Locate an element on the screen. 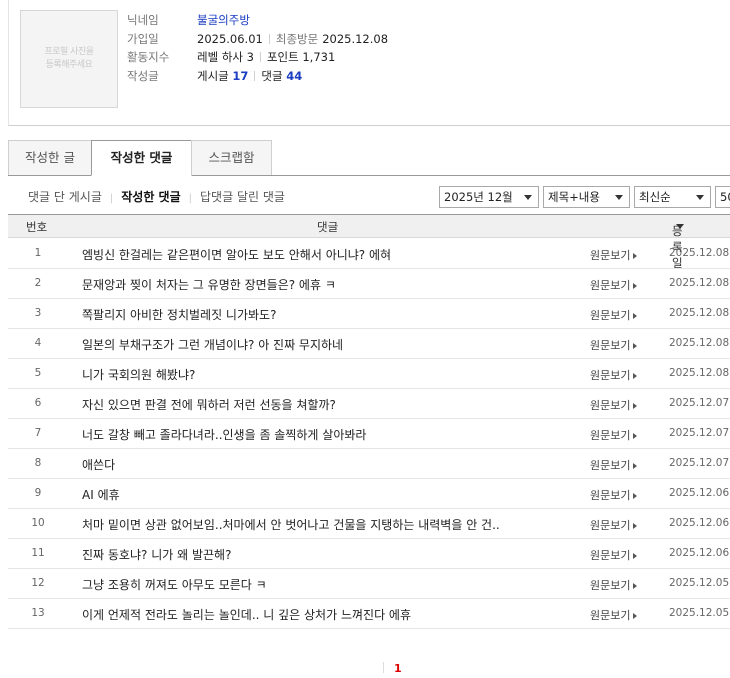 The width and height of the screenshot is (730, 678). tab-written-posts: 작성한 글 is located at coordinates (50, 157).